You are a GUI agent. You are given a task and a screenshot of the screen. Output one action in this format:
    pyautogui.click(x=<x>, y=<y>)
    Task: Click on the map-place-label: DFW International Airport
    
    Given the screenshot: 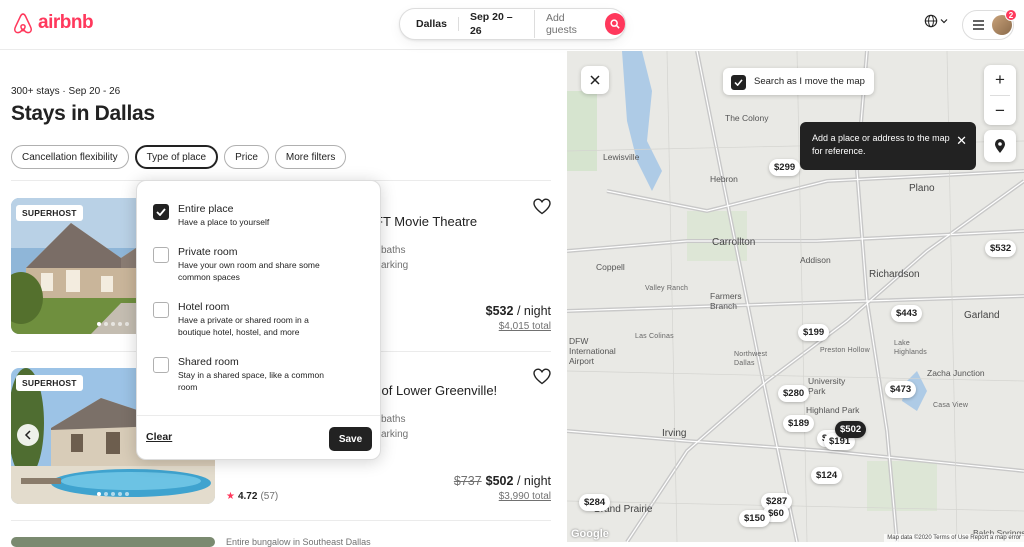 What is the action you would take?
    pyautogui.click(x=592, y=351)
    